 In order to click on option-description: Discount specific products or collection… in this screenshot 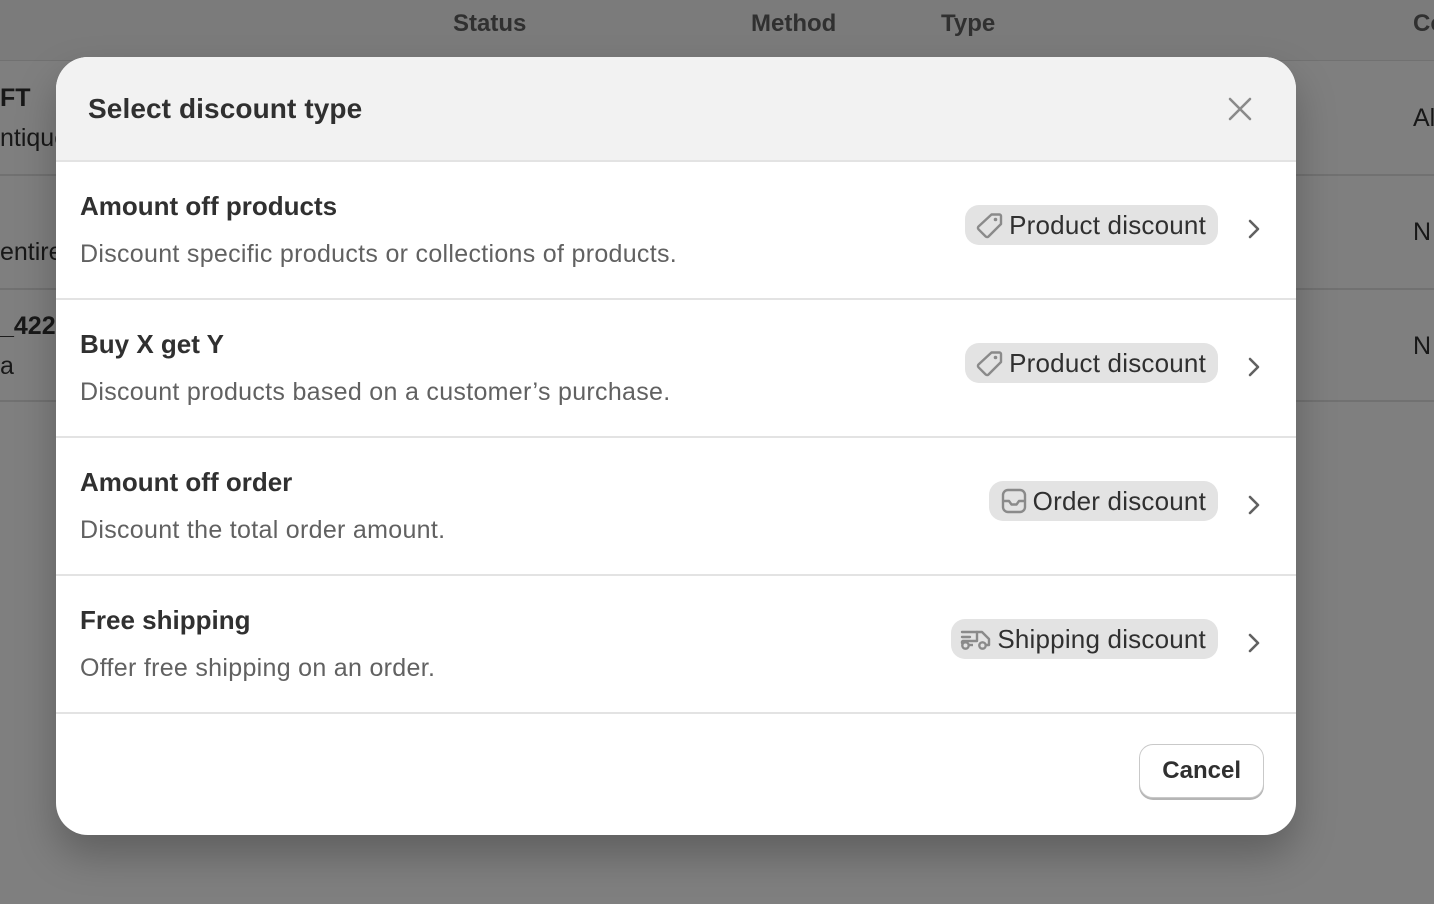, I will do `click(379, 254)`.